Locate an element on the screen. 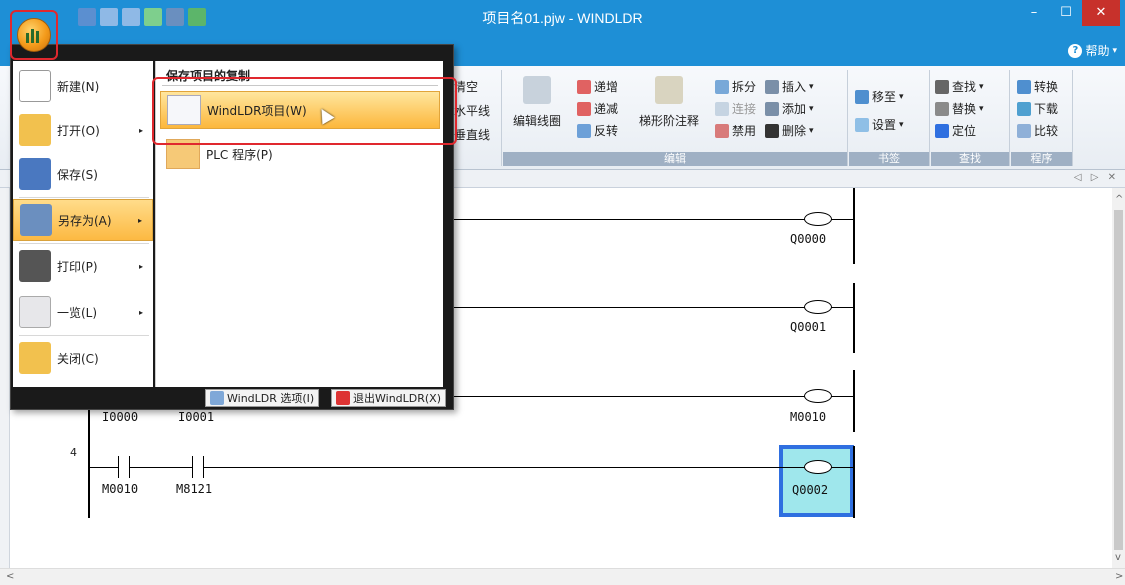  minimize-button: – is located at coordinates (1034, 13).